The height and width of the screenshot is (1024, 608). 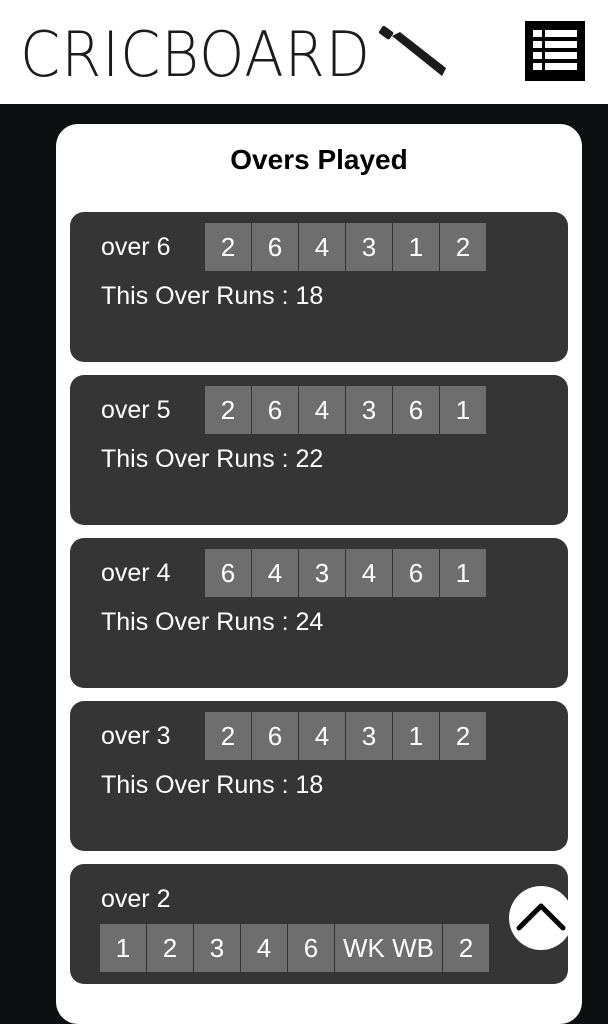 I want to click on over-label: over 4, so click(x=136, y=573).